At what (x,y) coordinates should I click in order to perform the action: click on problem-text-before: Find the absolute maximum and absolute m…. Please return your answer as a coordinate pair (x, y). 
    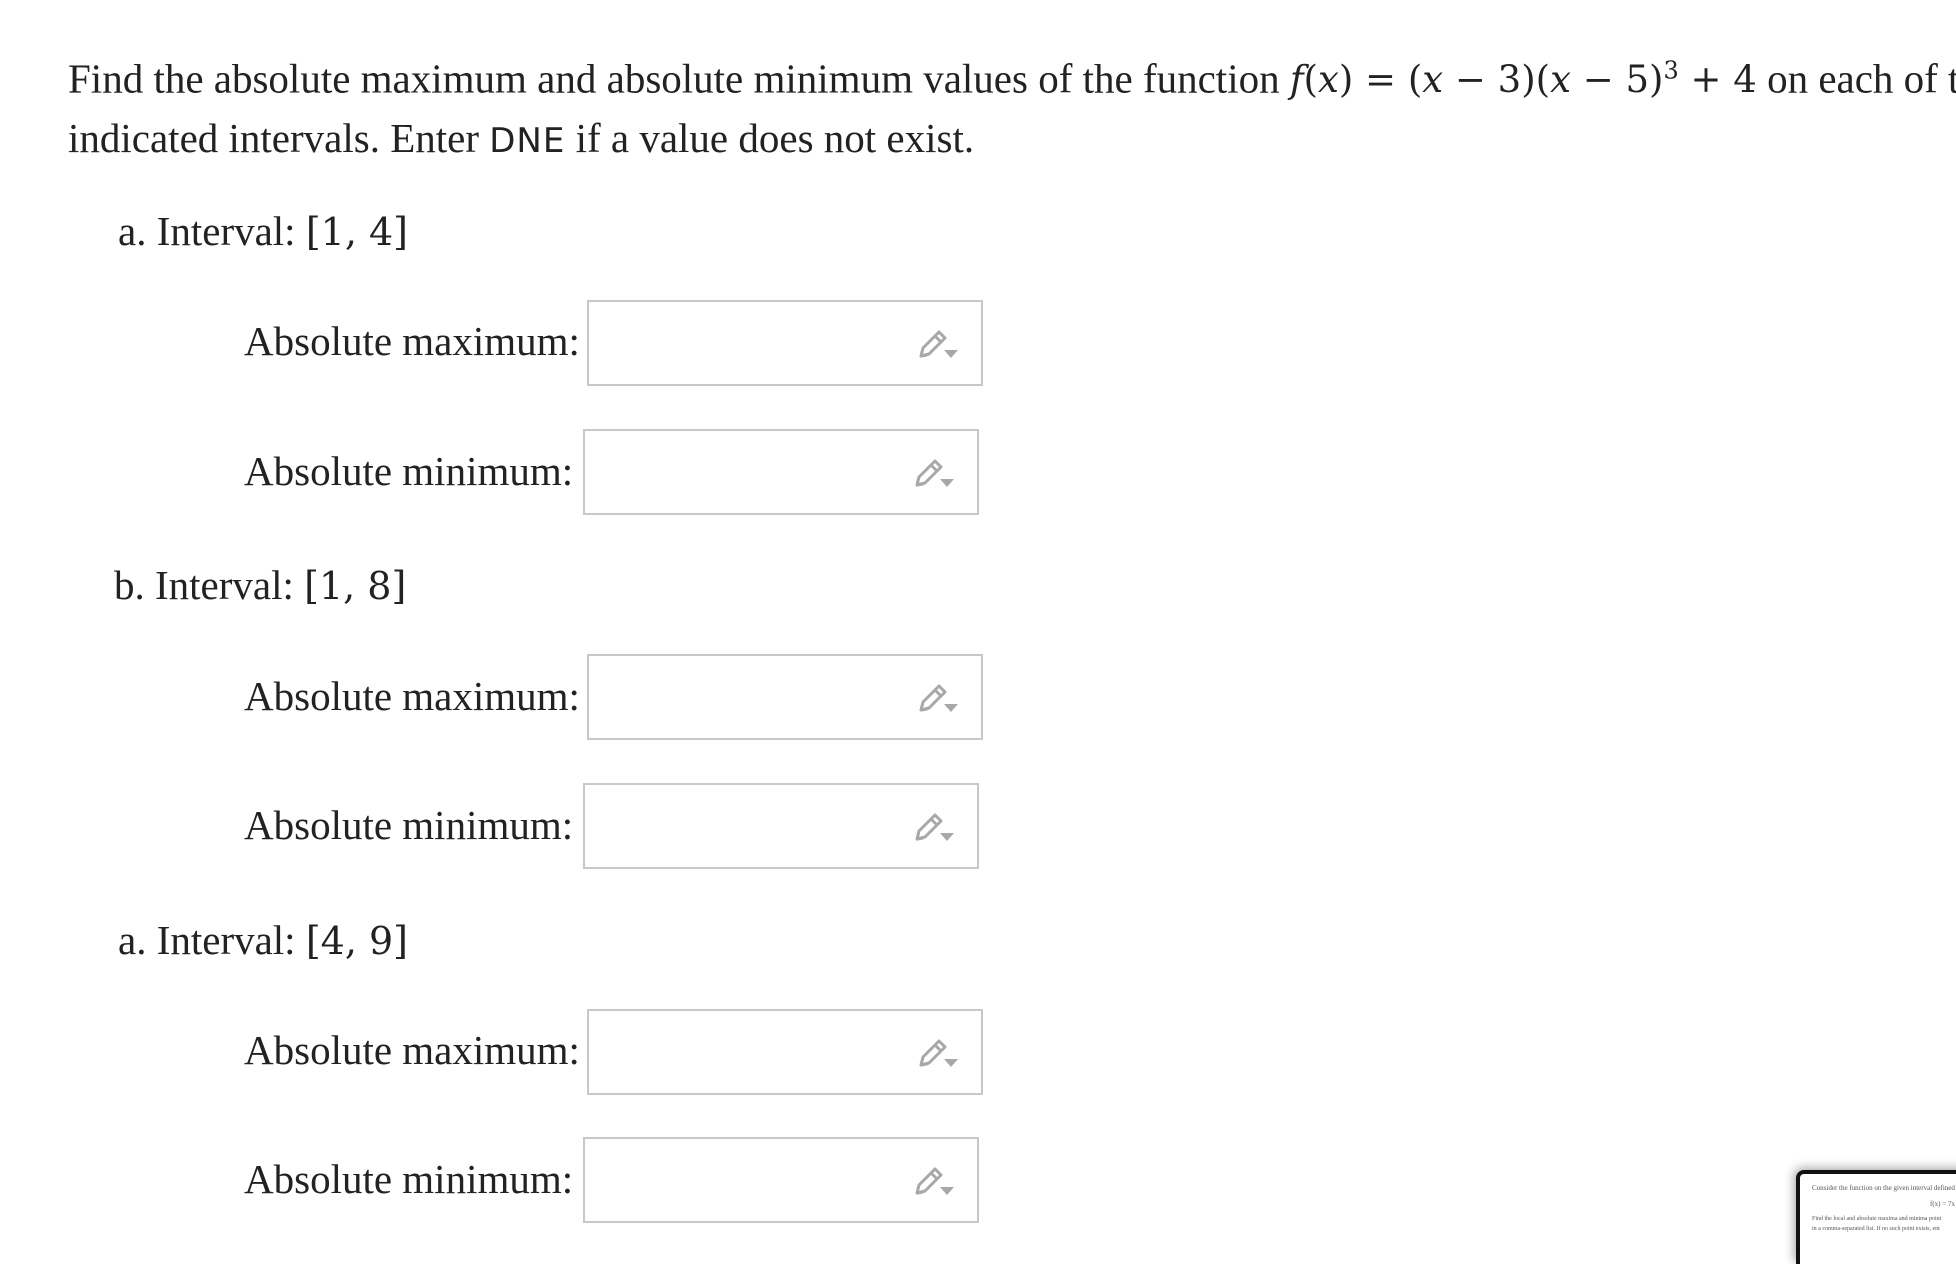
    Looking at the image, I should click on (679, 78).